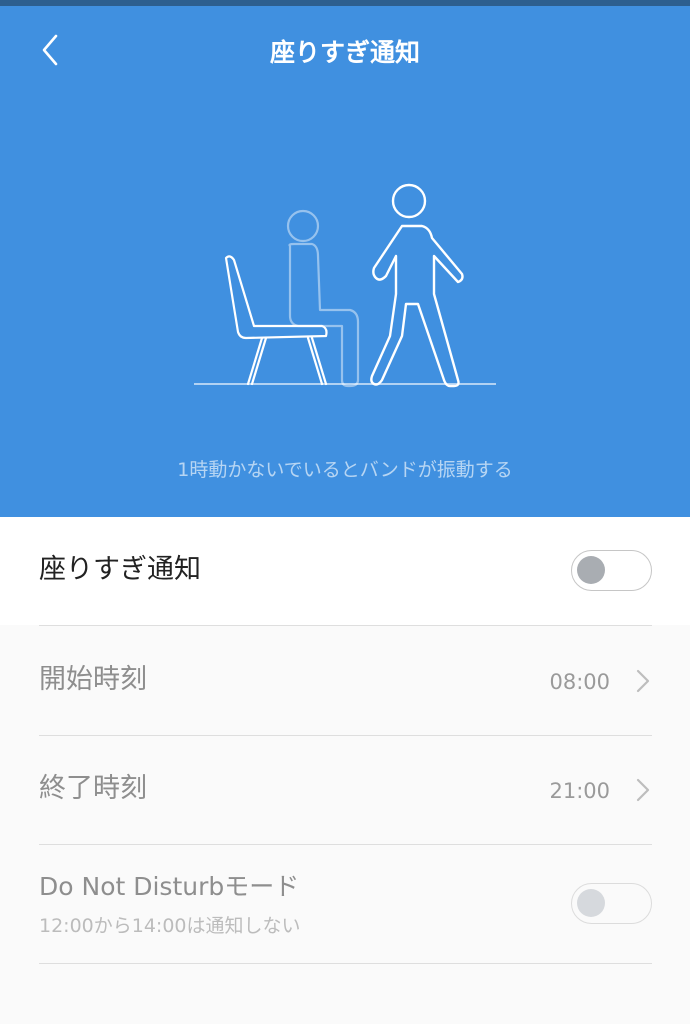 This screenshot has width=690, height=1024. What do you see at coordinates (579, 682) in the screenshot?
I see `start-time-value: 08:00` at bounding box center [579, 682].